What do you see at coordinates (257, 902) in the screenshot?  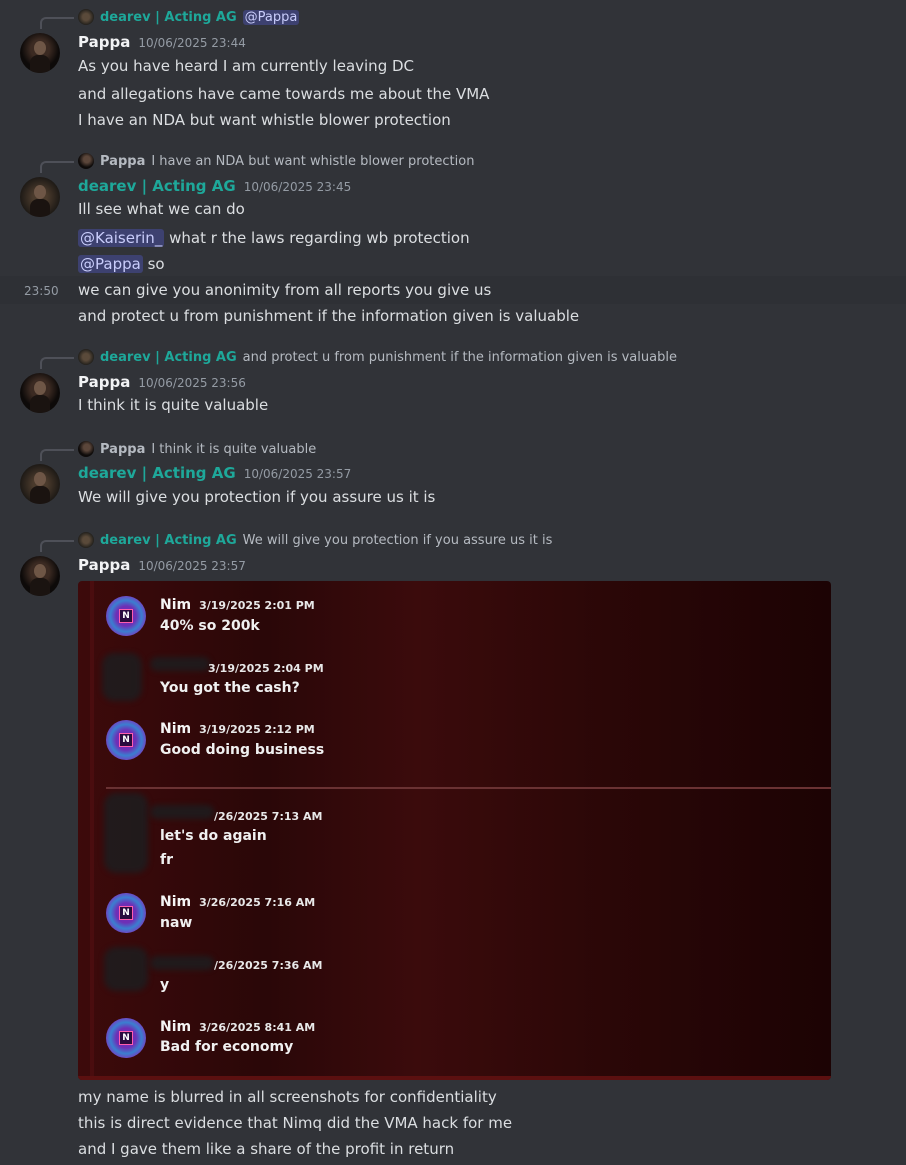 I see `embed-timestamp: 3/26/2025 7:16 AM` at bounding box center [257, 902].